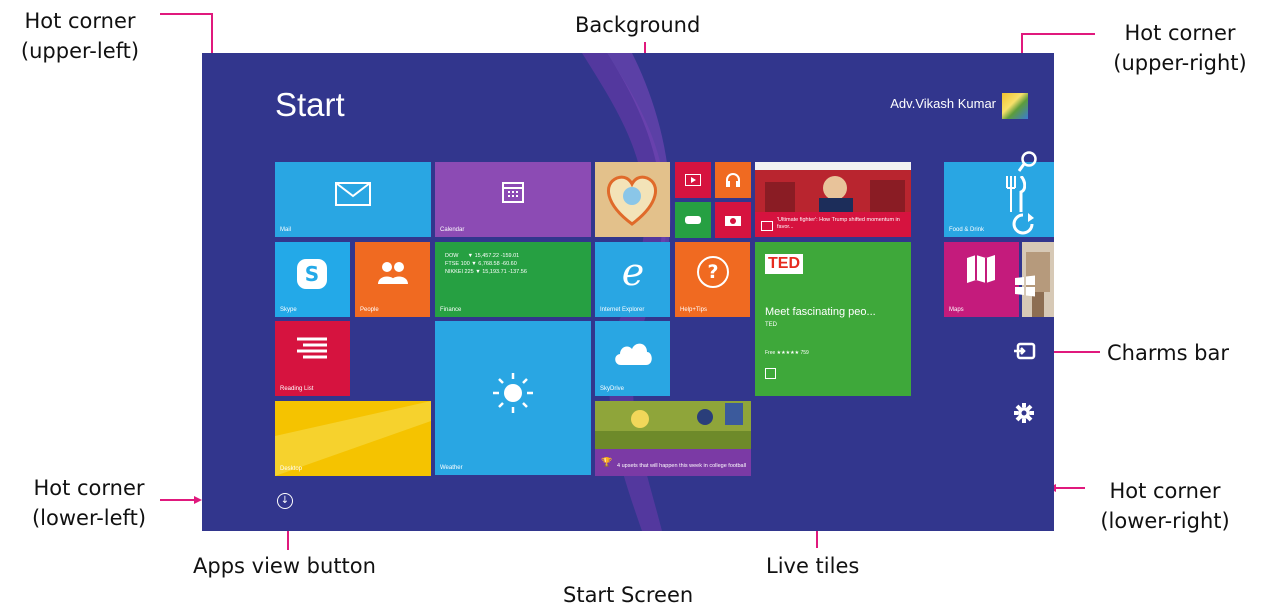  Describe the element at coordinates (312, 348) in the screenshot. I see `reading-list-icon` at that location.